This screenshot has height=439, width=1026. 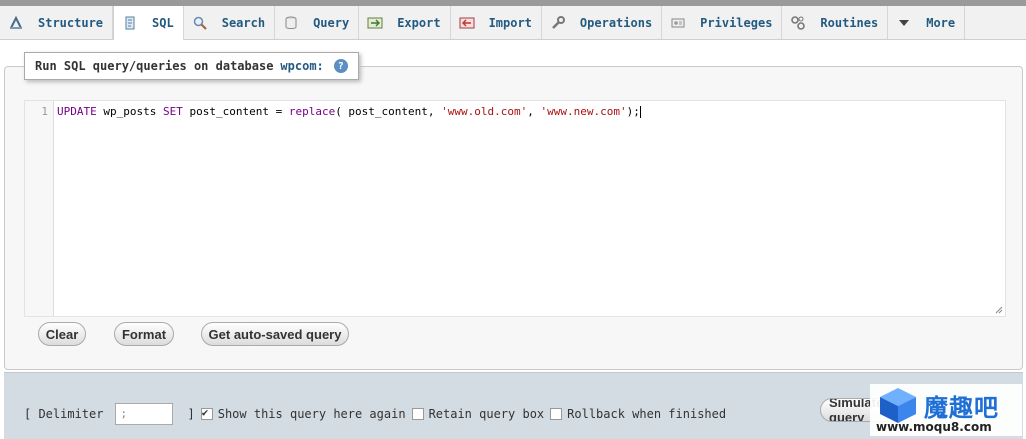 I want to click on get-auto-saved-query-button: Get auto-saved query, so click(x=275, y=334).